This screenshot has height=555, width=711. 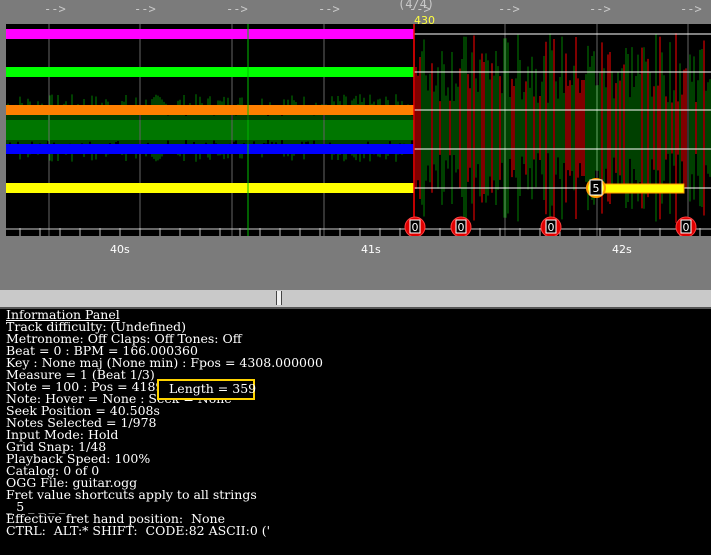 I want to click on sustain-fret-marker: 5, so click(x=596, y=188).